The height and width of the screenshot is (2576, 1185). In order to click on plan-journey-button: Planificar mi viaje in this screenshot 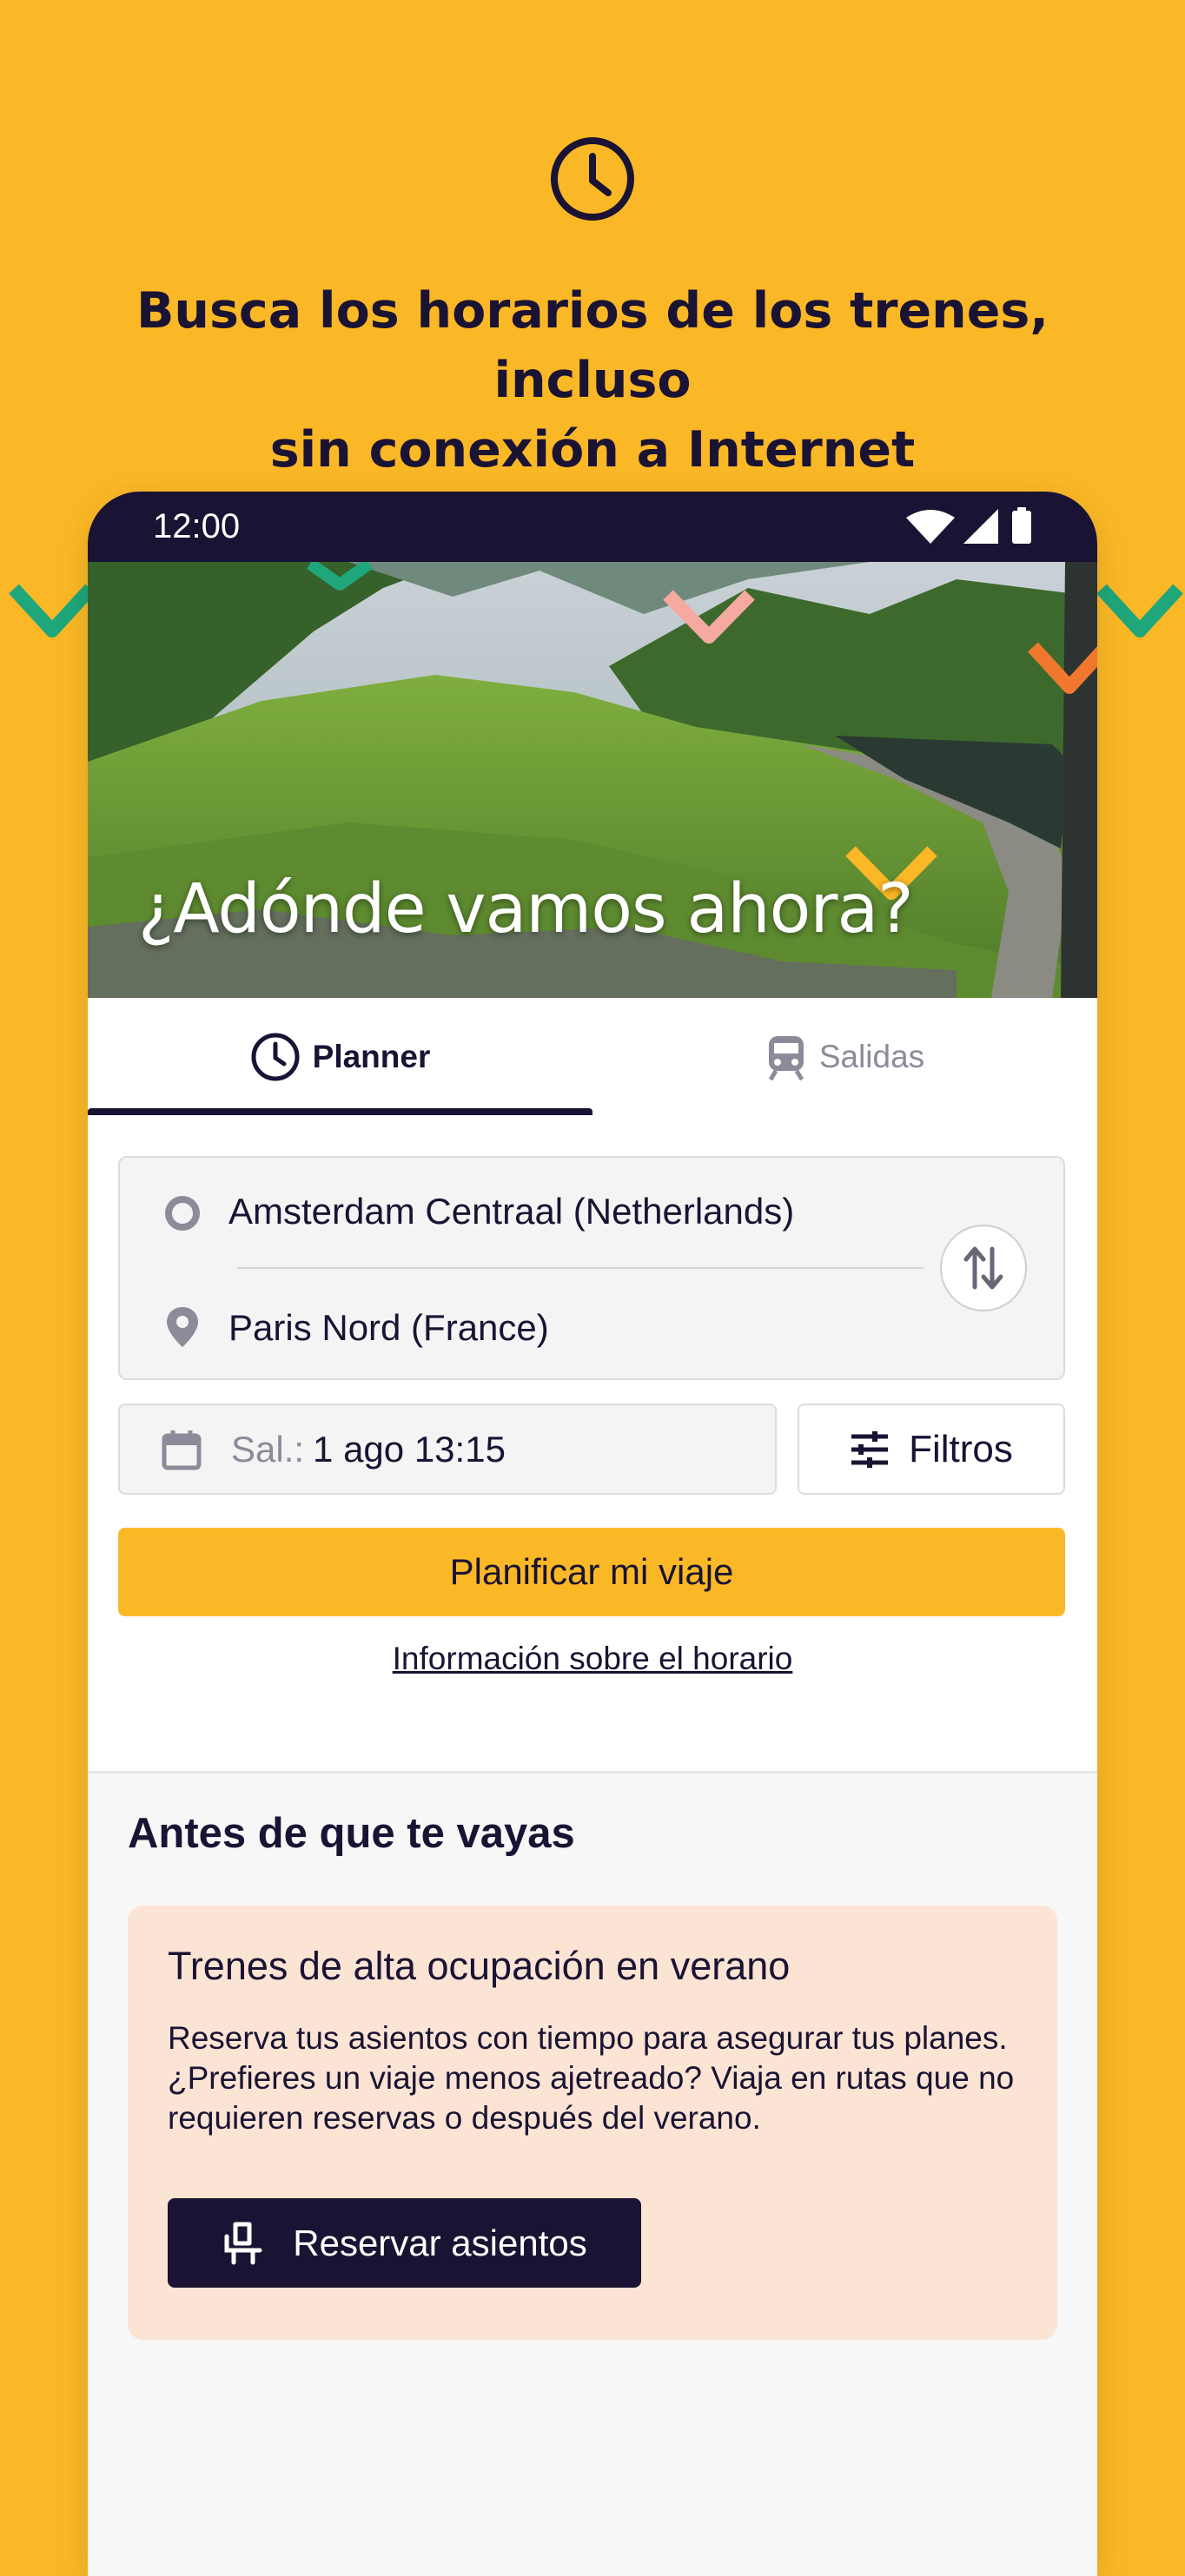, I will do `click(592, 1572)`.